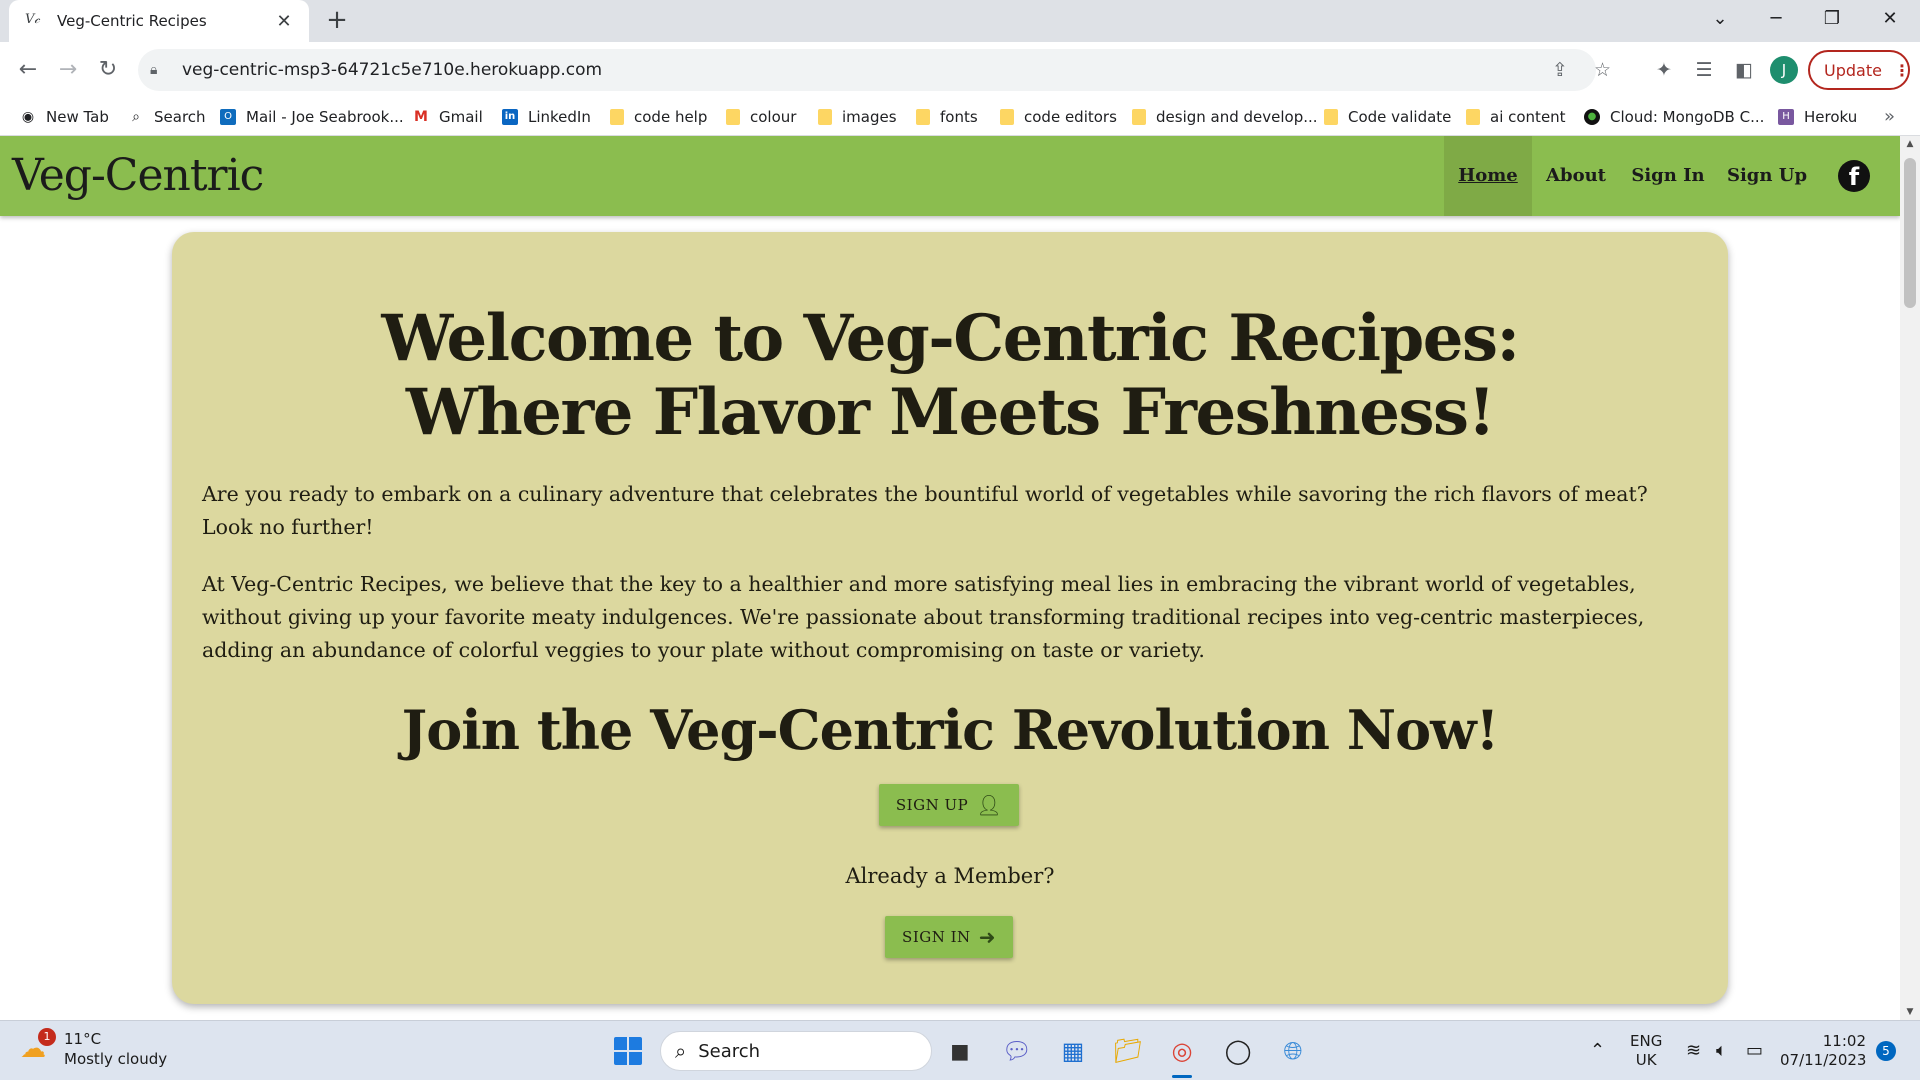 The image size is (1920, 1080). What do you see at coordinates (559, 117) in the screenshot?
I see `bookmark-label: LinkedIn` at bounding box center [559, 117].